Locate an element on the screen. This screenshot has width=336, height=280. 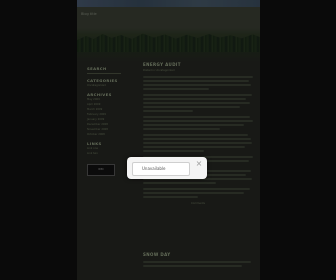
close-icon: × is located at coordinates (199, 163).